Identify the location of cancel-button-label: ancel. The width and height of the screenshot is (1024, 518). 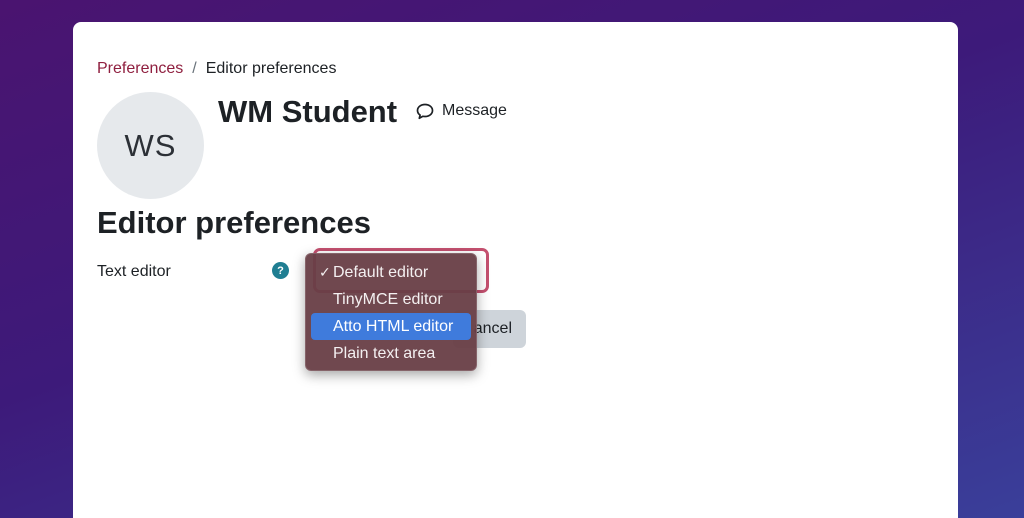
(492, 328).